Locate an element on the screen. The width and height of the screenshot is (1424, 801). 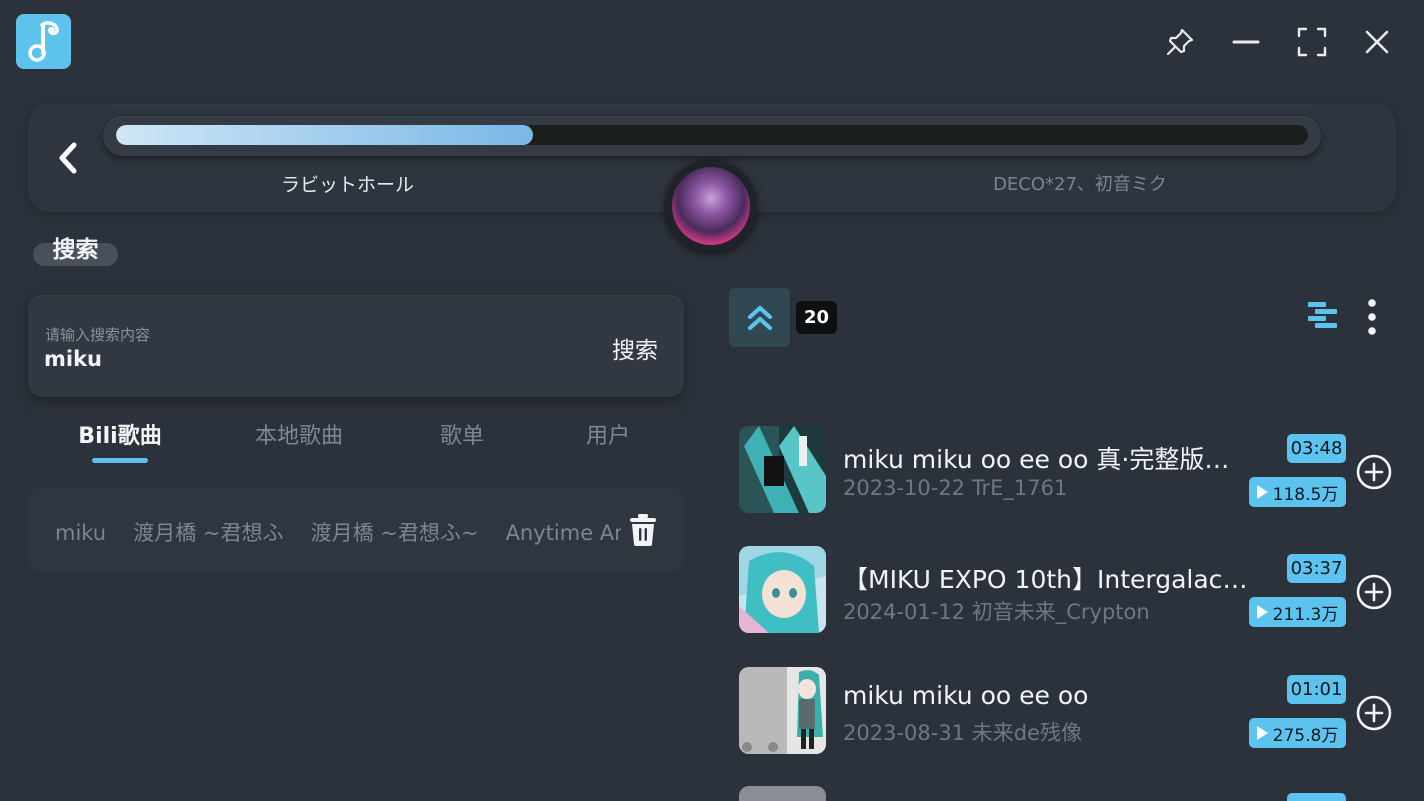
now-playing-title: ラビットホール is located at coordinates (347, 185).